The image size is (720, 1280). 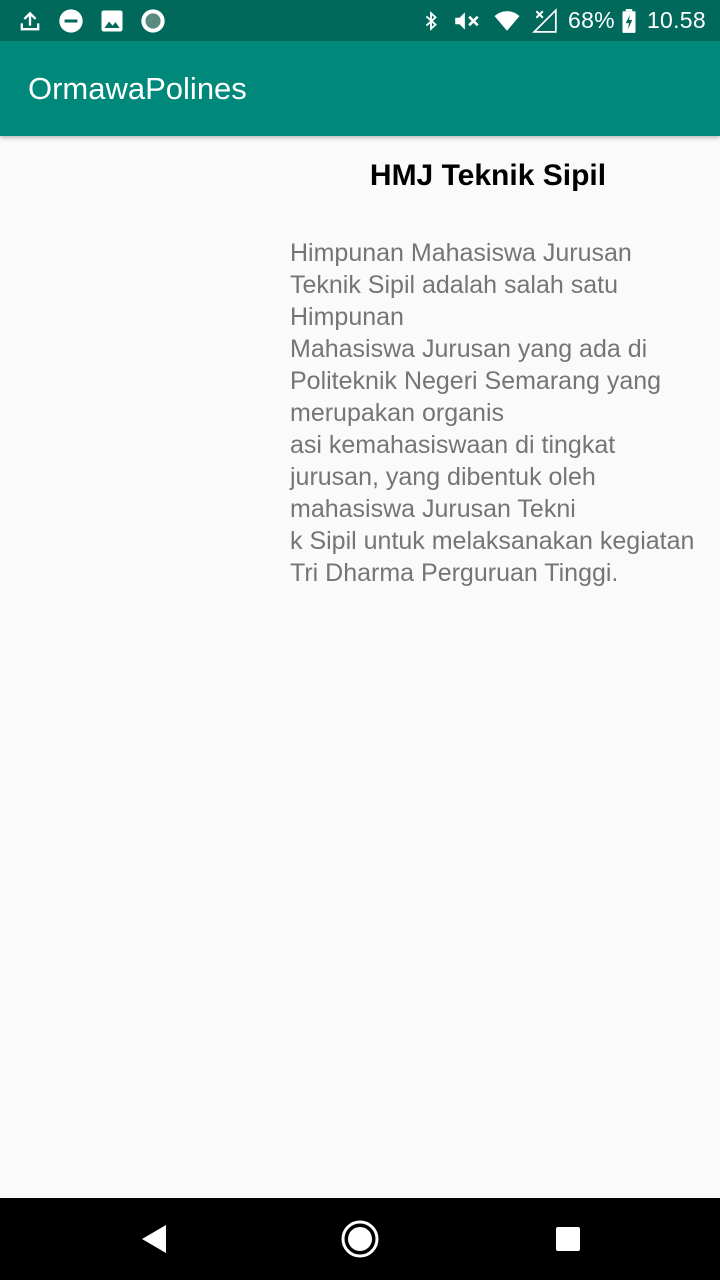 I want to click on organization-title: HMJ Teknik Sipil, so click(x=488, y=175).